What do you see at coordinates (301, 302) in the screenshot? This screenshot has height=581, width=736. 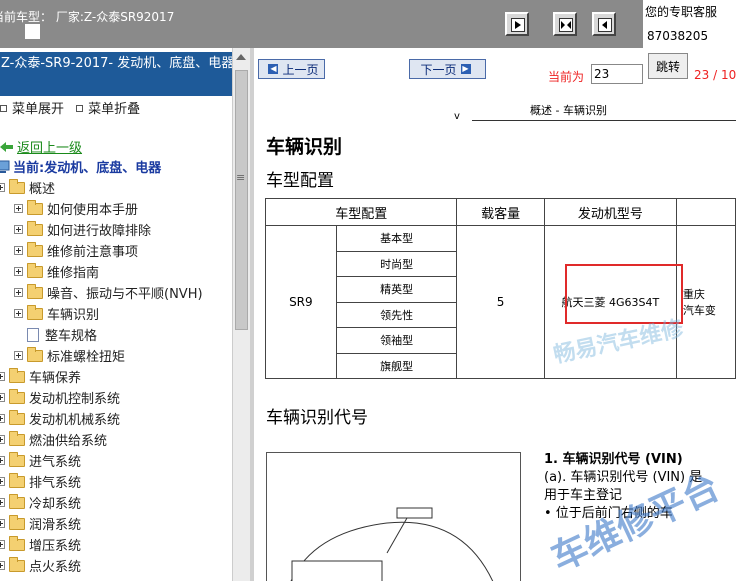 I see `cell-model: SR9` at bounding box center [301, 302].